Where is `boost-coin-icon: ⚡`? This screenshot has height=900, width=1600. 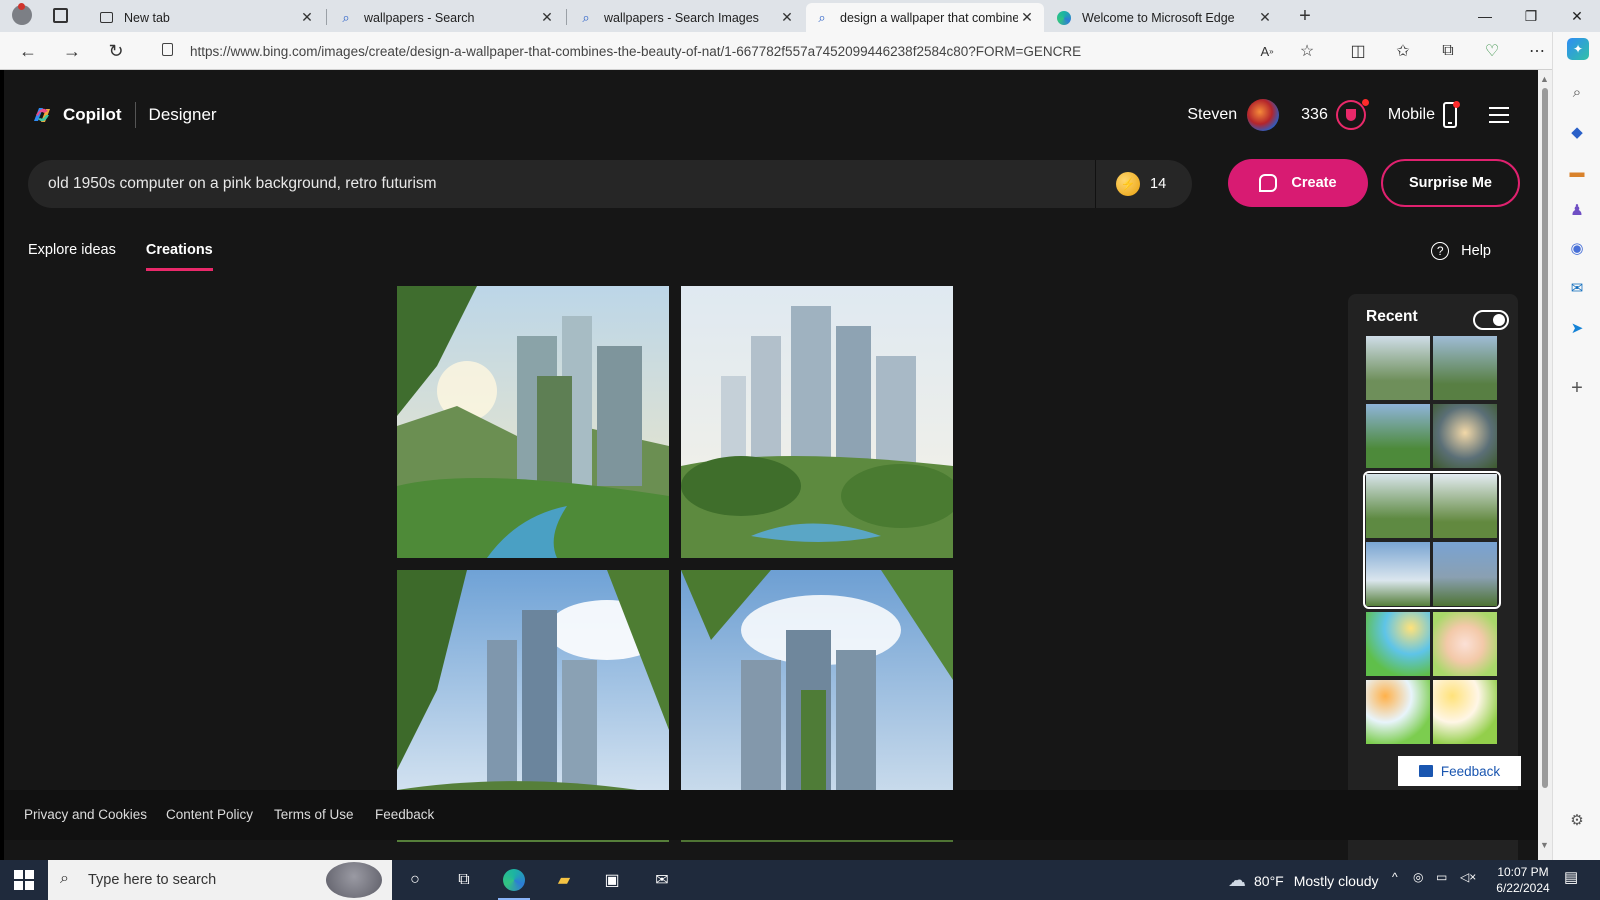
boost-coin-icon: ⚡ is located at coordinates (1128, 184).